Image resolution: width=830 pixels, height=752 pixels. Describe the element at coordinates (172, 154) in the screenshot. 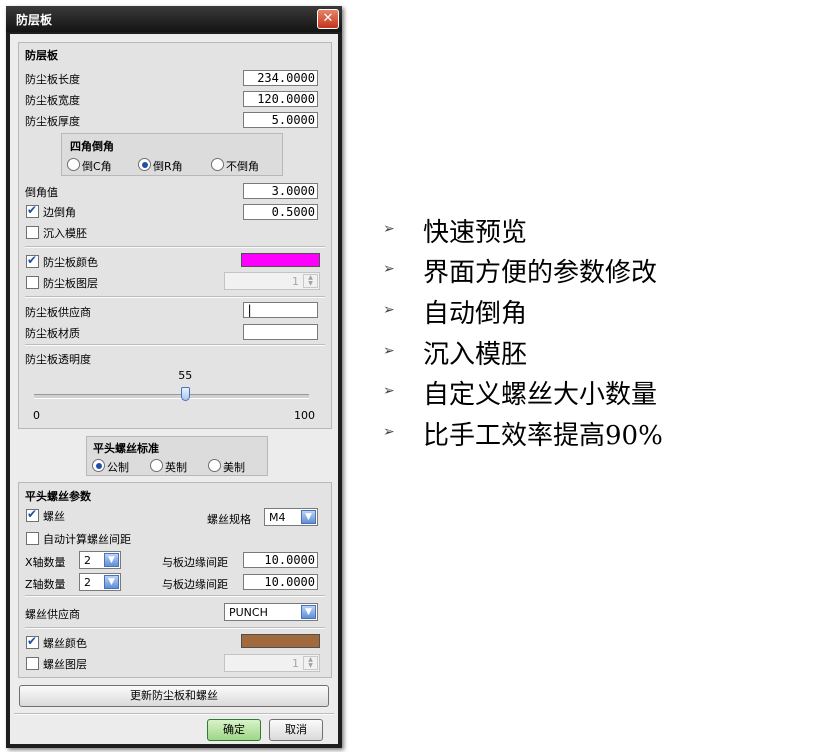

I see `corner-chamfer-group: 四角倒角 倒C角 倒R角 不倒角` at that location.